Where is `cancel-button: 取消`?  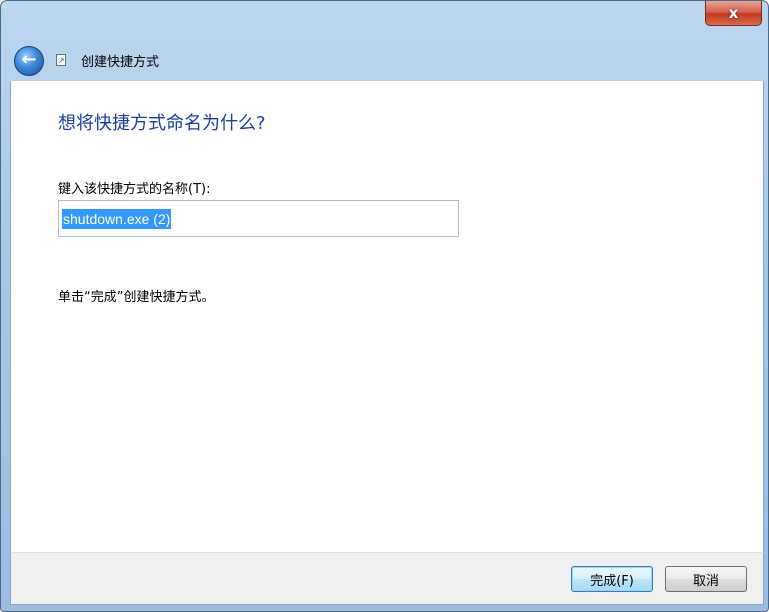
cancel-button: 取消 is located at coordinates (706, 579).